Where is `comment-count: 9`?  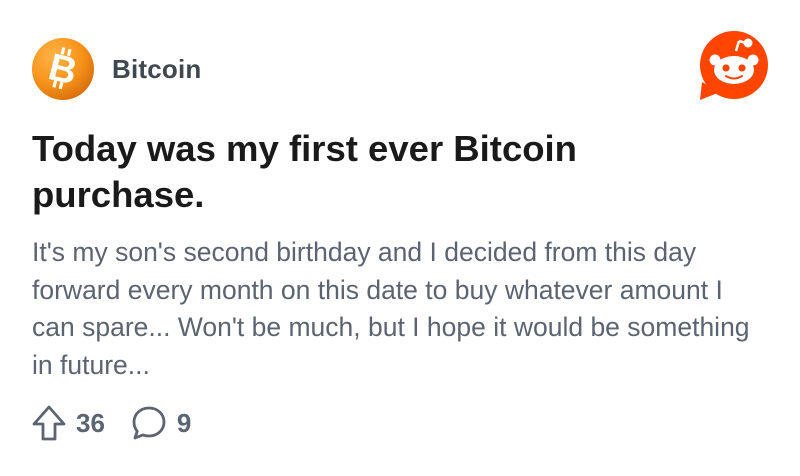
comment-count: 9 is located at coordinates (184, 422).